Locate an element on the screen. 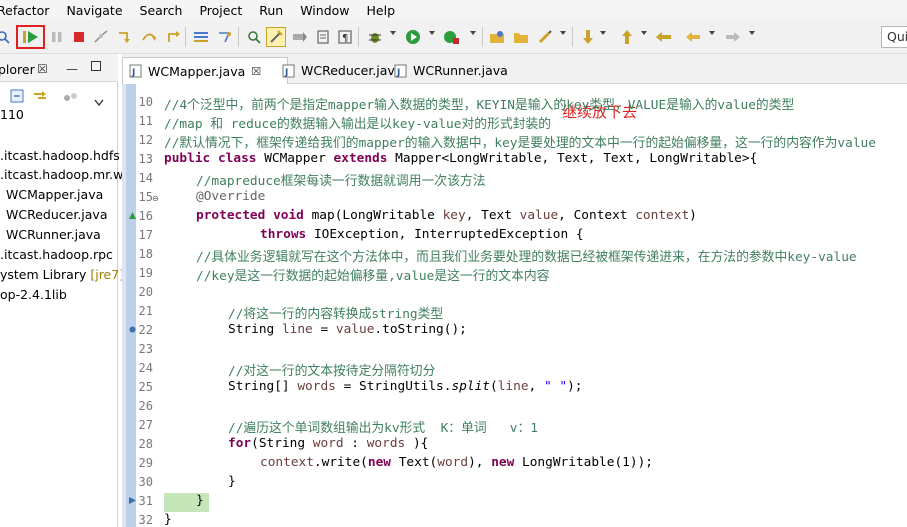  link-with-editor-icon is located at coordinates (40, 97).